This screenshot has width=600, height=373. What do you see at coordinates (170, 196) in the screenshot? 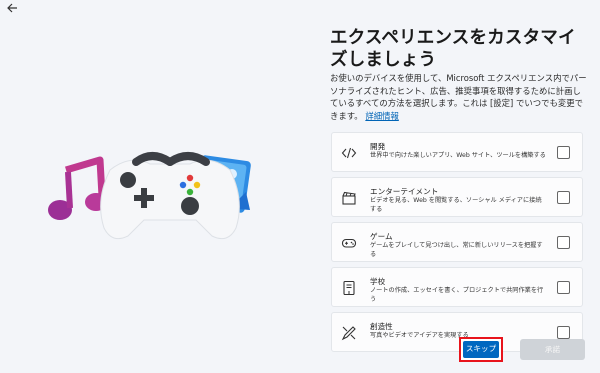
I see `game-controller-icon` at bounding box center [170, 196].